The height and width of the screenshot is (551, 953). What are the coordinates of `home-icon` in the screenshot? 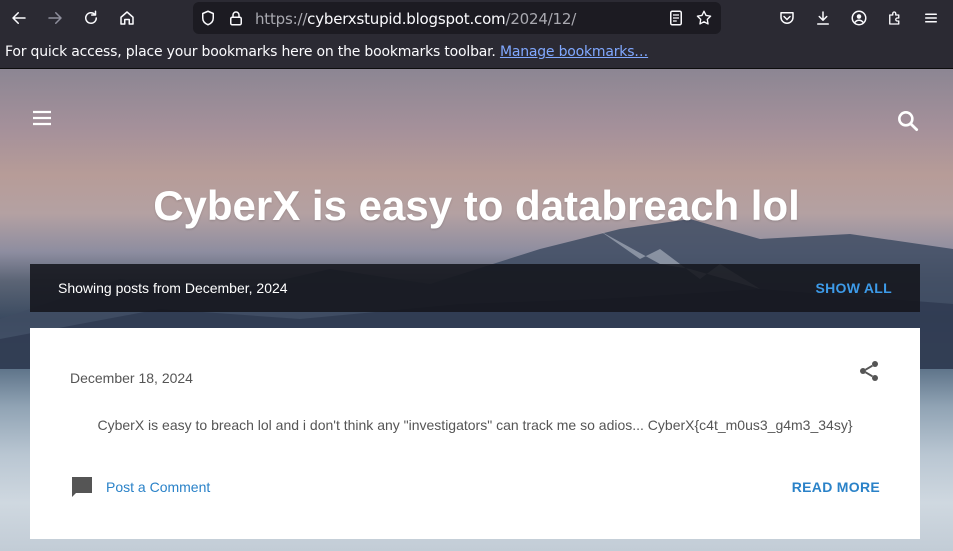 It's located at (127, 18).